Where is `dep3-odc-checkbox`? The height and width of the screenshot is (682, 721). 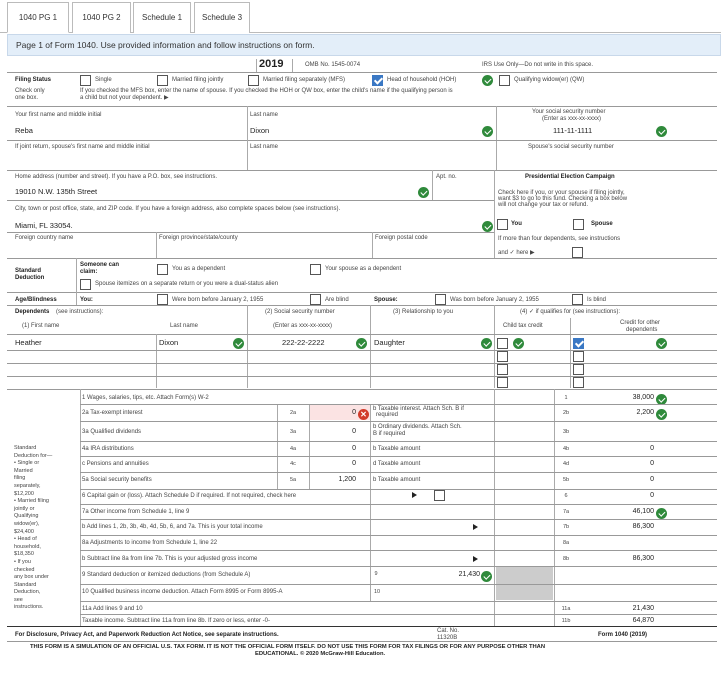
dep3-odc-checkbox is located at coordinates (578, 369).